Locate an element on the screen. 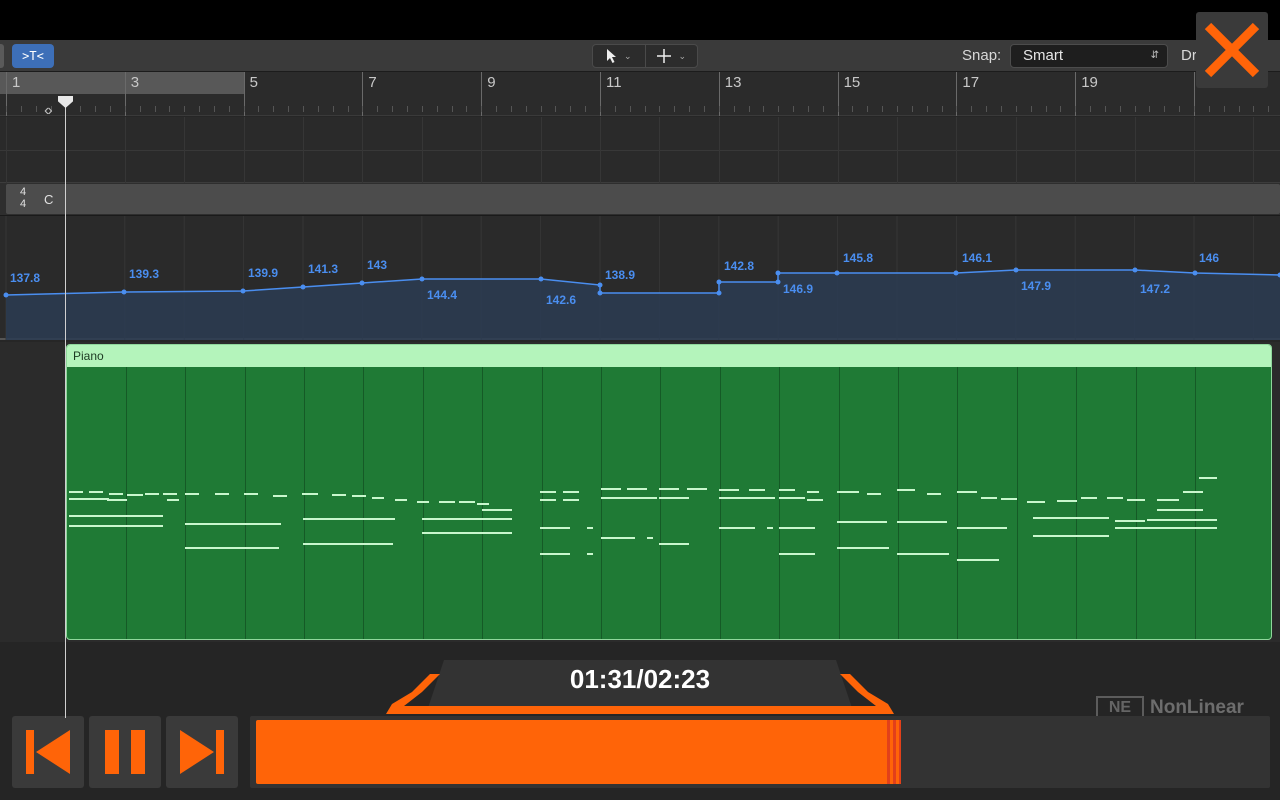 Image resolution: width=1280 pixels, height=800 pixels. bar-ruler: 13579111315171921 is located at coordinates (640, 94).